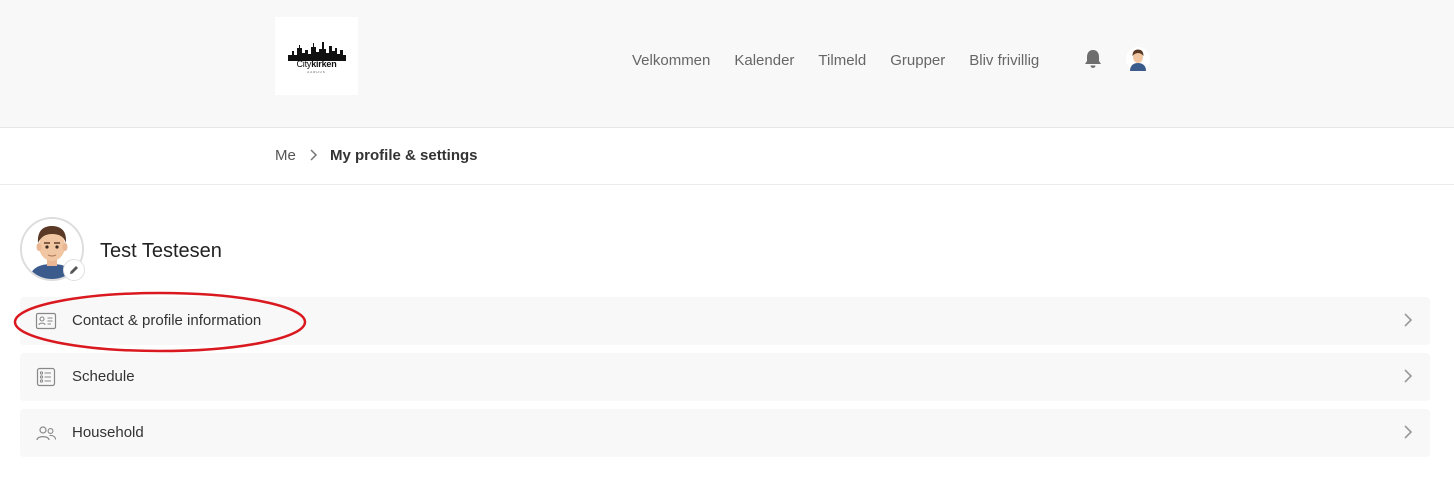 Image resolution: width=1454 pixels, height=497 pixels. I want to click on nav-grupper: Grupper, so click(917, 60).